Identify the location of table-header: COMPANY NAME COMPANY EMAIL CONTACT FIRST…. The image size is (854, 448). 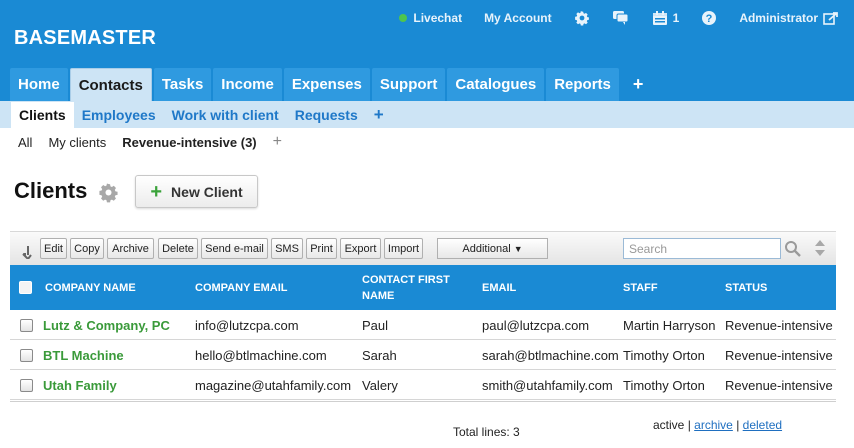
(423, 287).